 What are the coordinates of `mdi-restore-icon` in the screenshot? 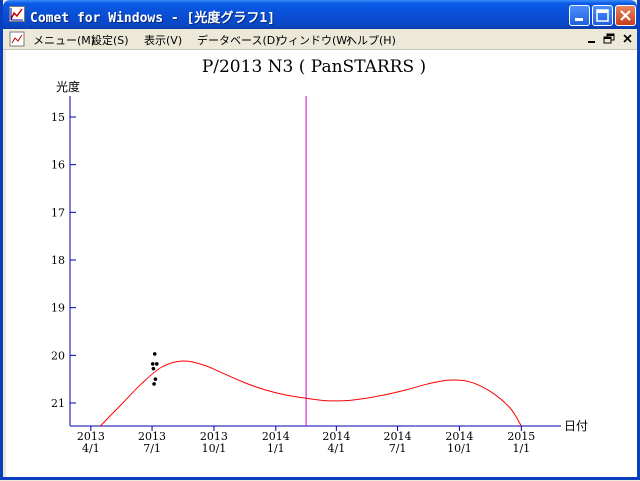 It's located at (610, 39).